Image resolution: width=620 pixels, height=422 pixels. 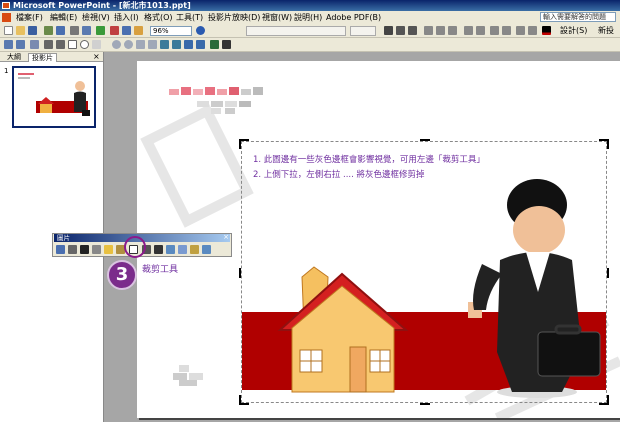 What do you see at coordinates (164, 44) in the screenshot?
I see `wordart-icon` at bounding box center [164, 44].